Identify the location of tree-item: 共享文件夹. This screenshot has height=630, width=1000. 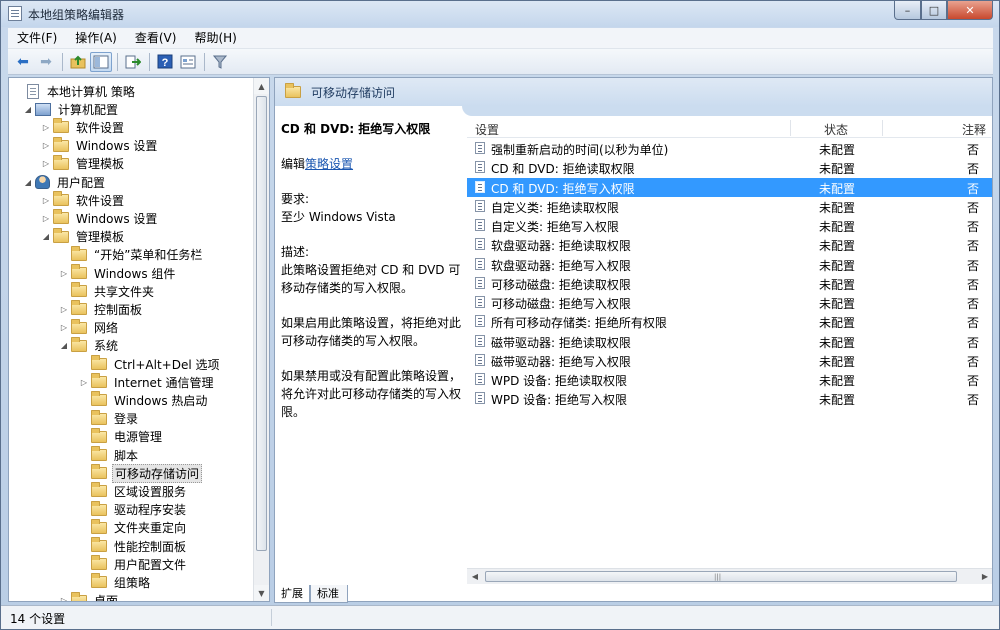
(107, 291).